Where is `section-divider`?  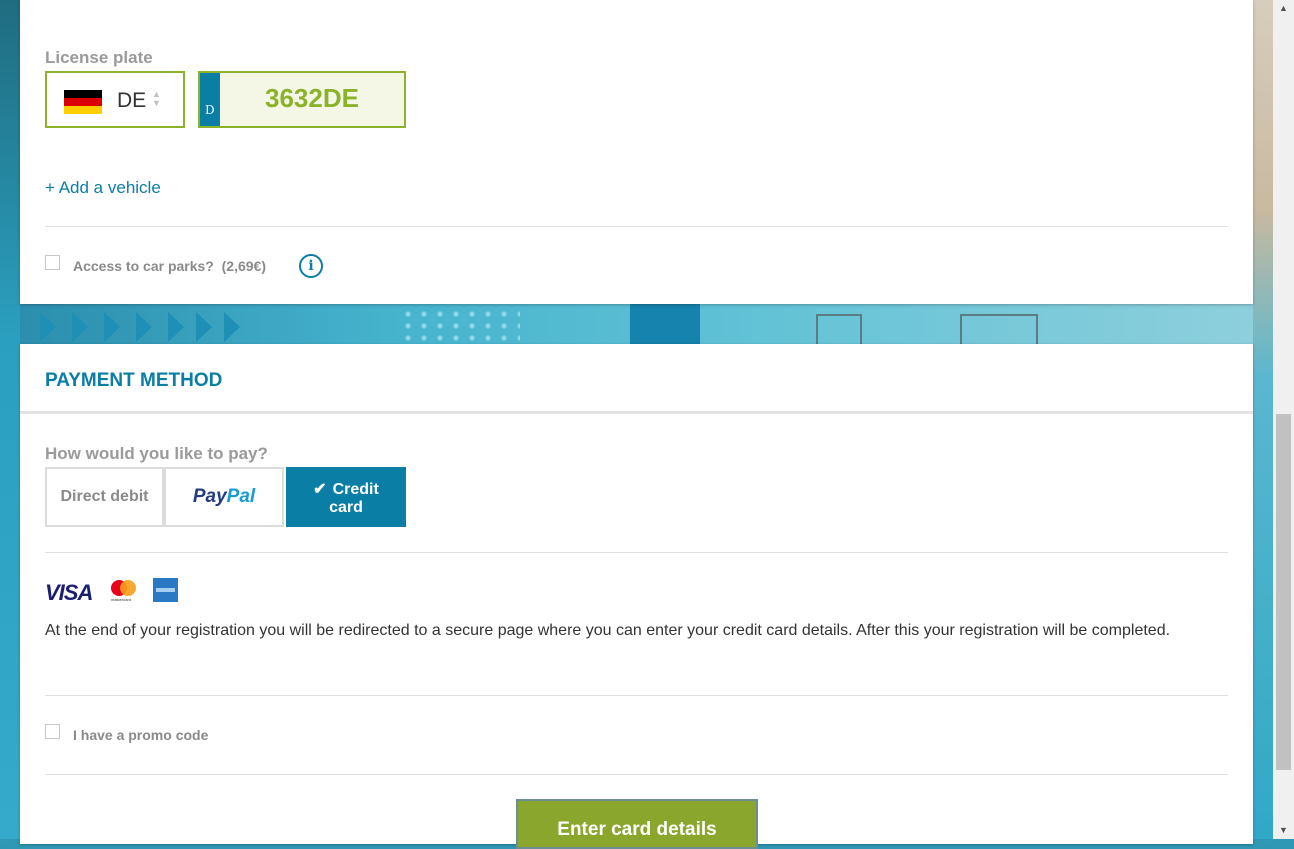
section-divider is located at coordinates (636, 412).